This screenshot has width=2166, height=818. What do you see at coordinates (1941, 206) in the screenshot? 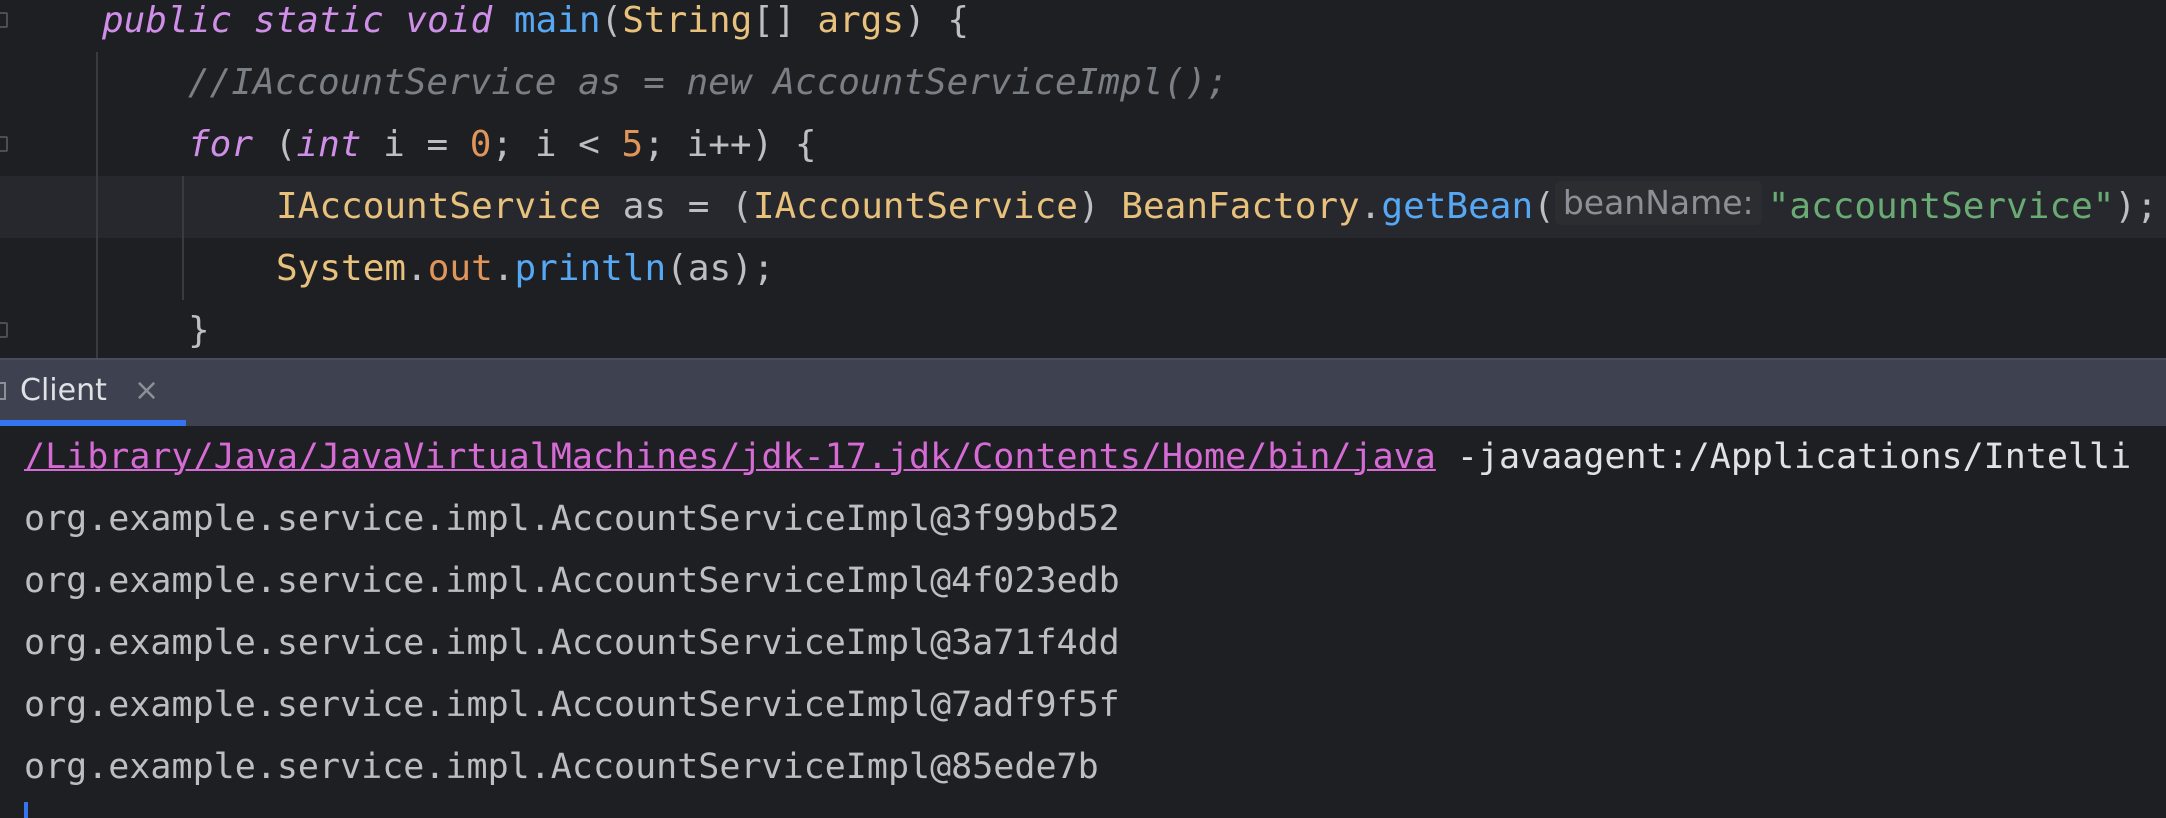
I see `string-literal: "accountService"` at bounding box center [1941, 206].